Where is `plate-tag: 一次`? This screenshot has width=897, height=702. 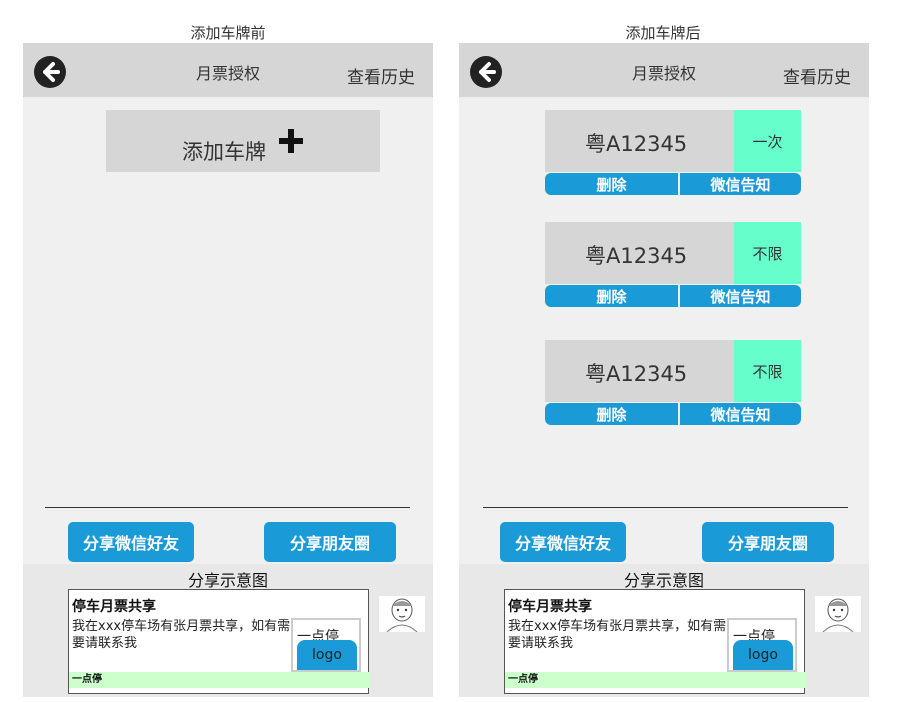 plate-tag: 一次 is located at coordinates (767, 141).